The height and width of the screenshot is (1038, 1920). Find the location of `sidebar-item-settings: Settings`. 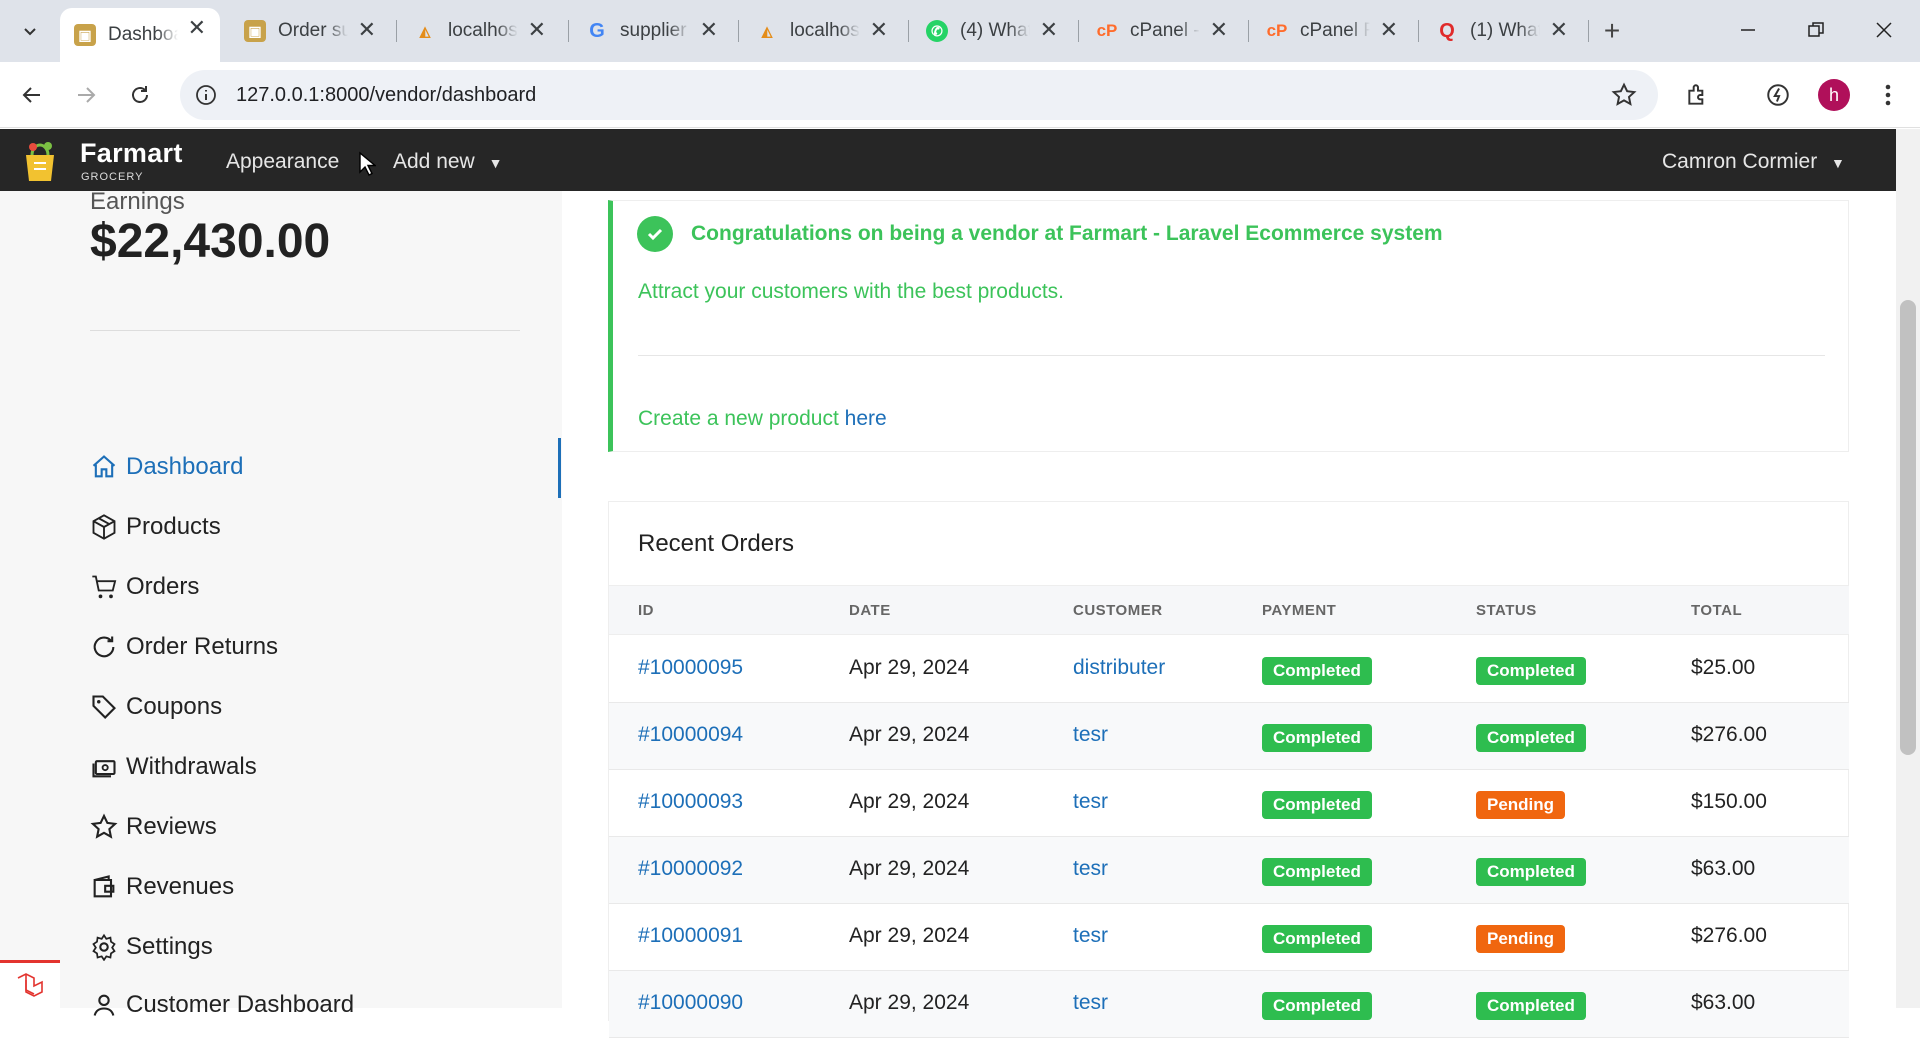

sidebar-item-settings: Settings is located at coordinates (151, 947).